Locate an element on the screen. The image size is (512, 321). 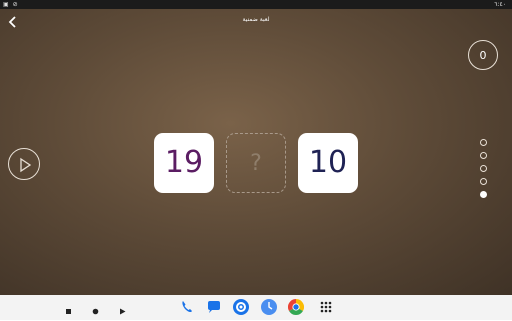
answer-slot: ? is located at coordinates (256, 163).